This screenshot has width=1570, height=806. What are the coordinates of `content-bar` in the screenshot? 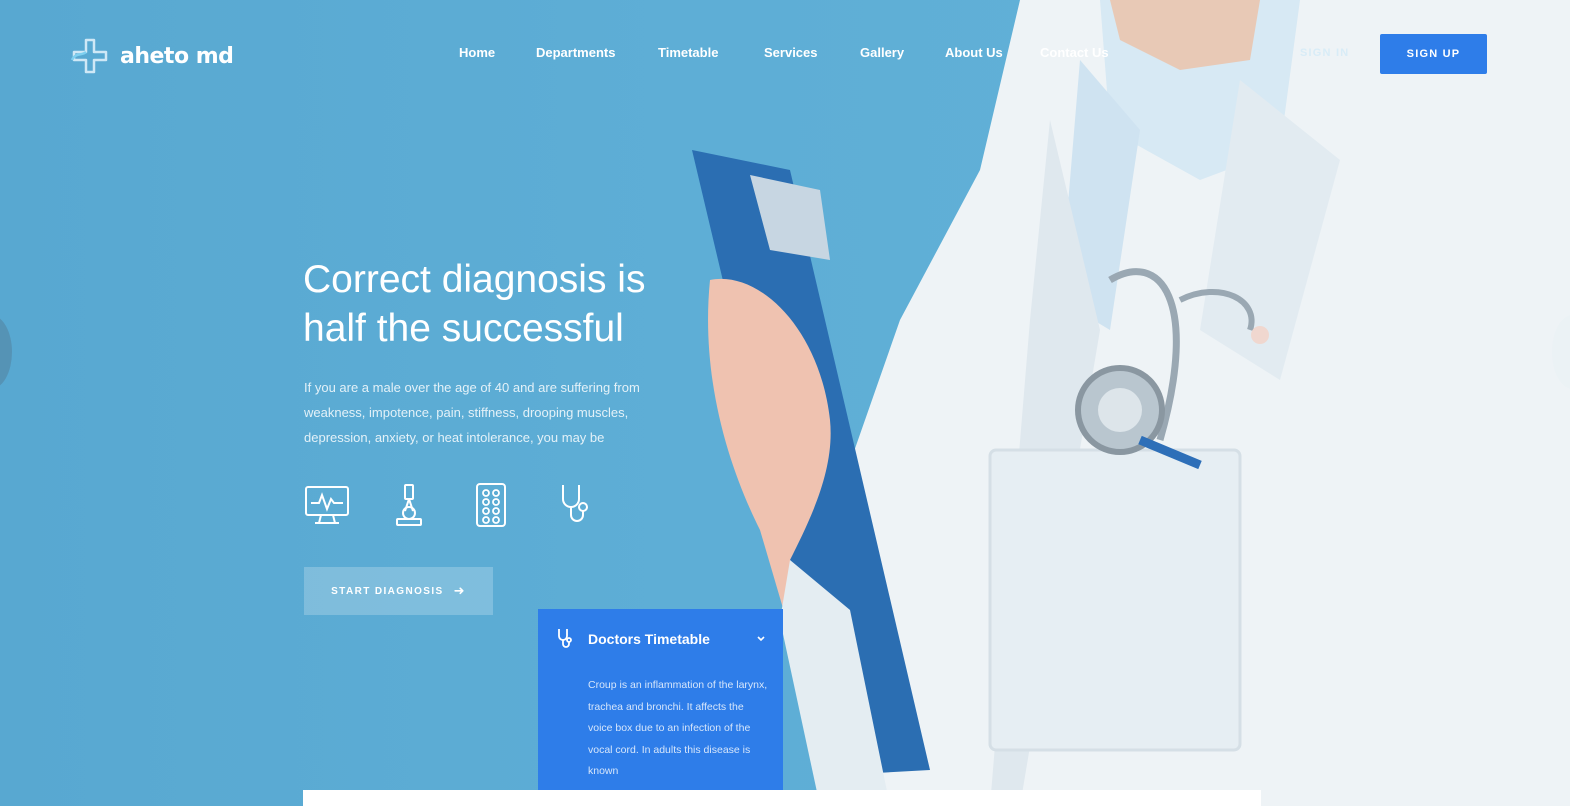 It's located at (782, 798).